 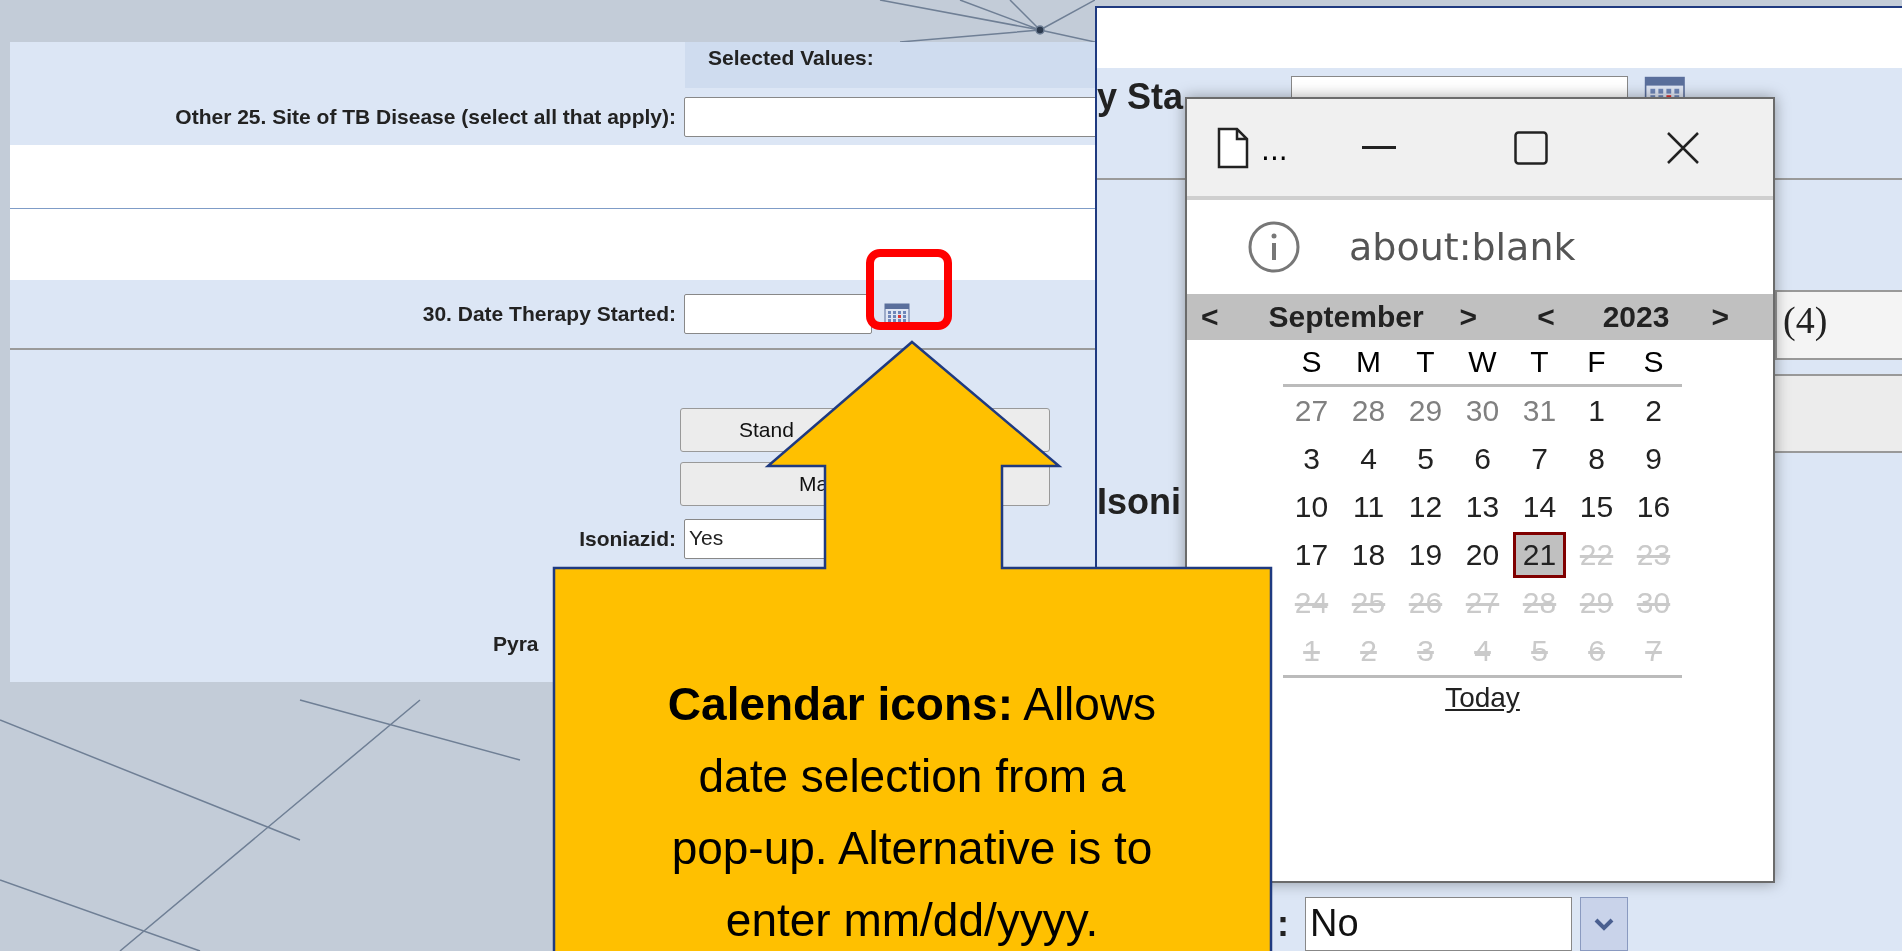 I want to click on weekday-label: W, so click(x=1482, y=363).